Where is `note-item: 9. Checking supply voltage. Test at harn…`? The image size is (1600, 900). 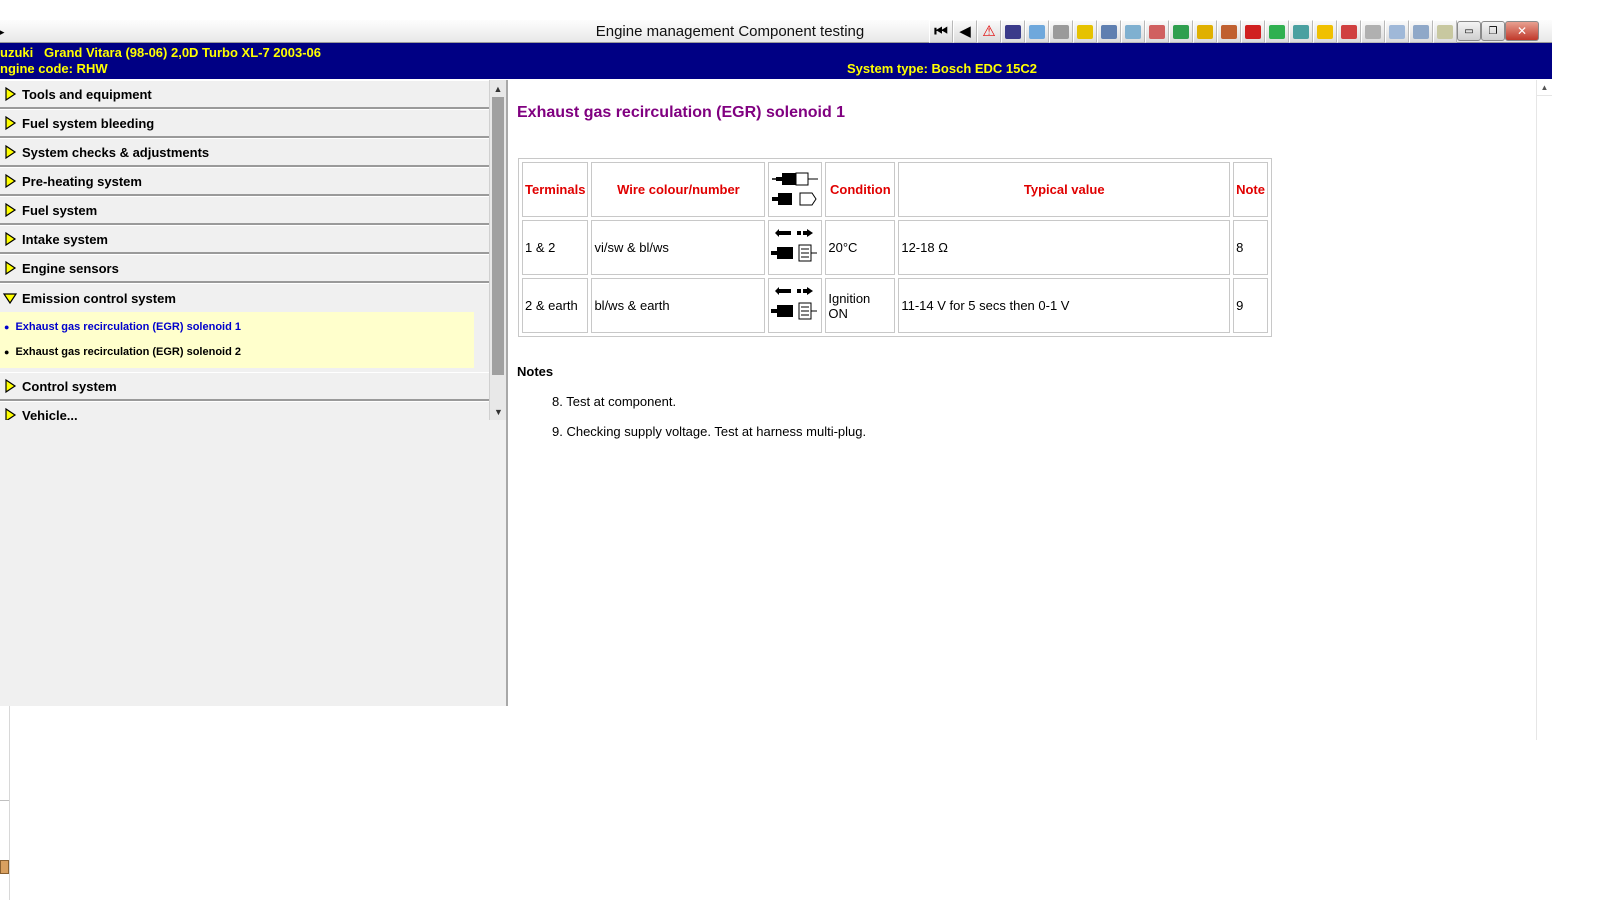
note-item: 9. Checking supply voltage. Test at harn… is located at coordinates (709, 431).